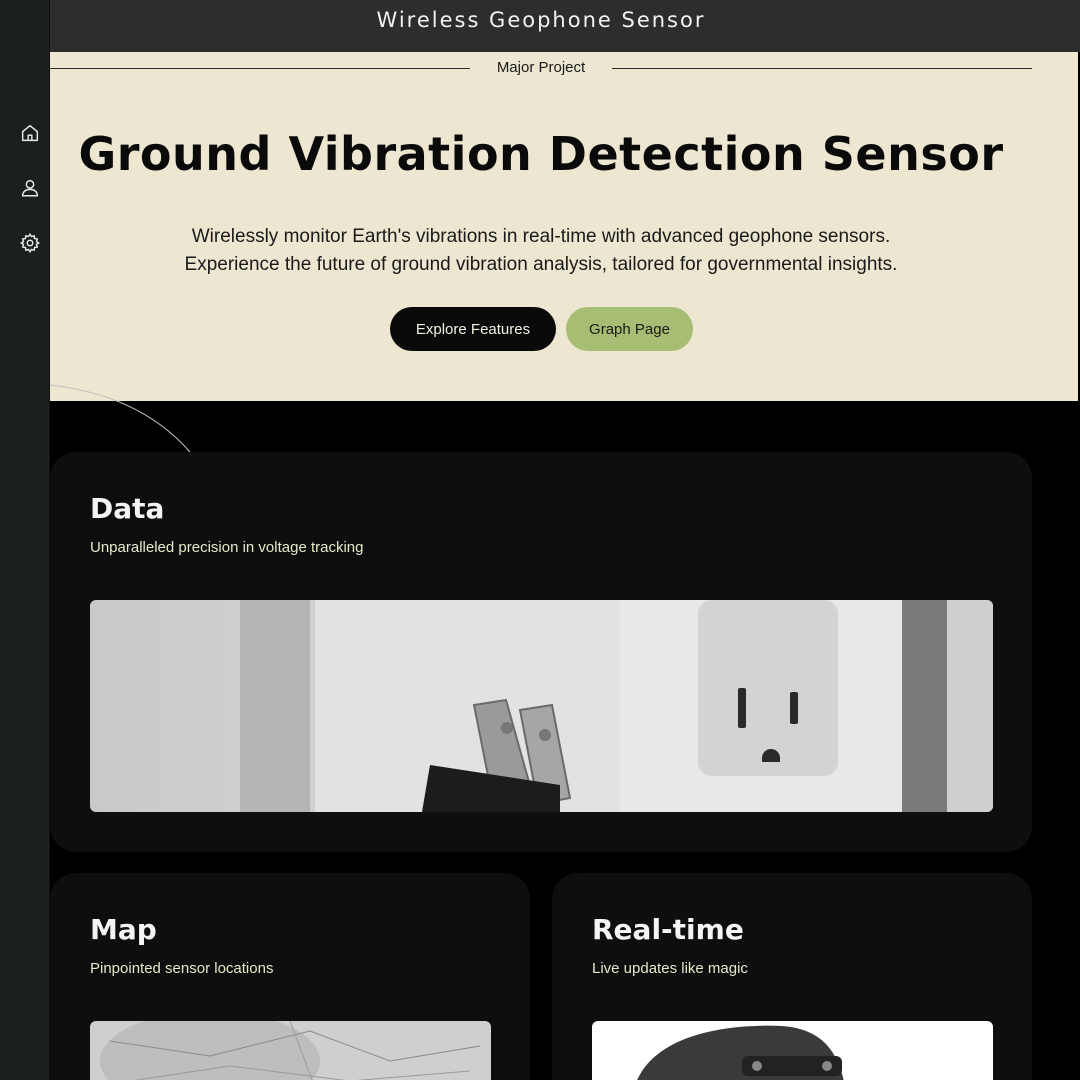 The height and width of the screenshot is (1080, 1080). I want to click on explore-features-button: Explore Features, so click(473, 329).